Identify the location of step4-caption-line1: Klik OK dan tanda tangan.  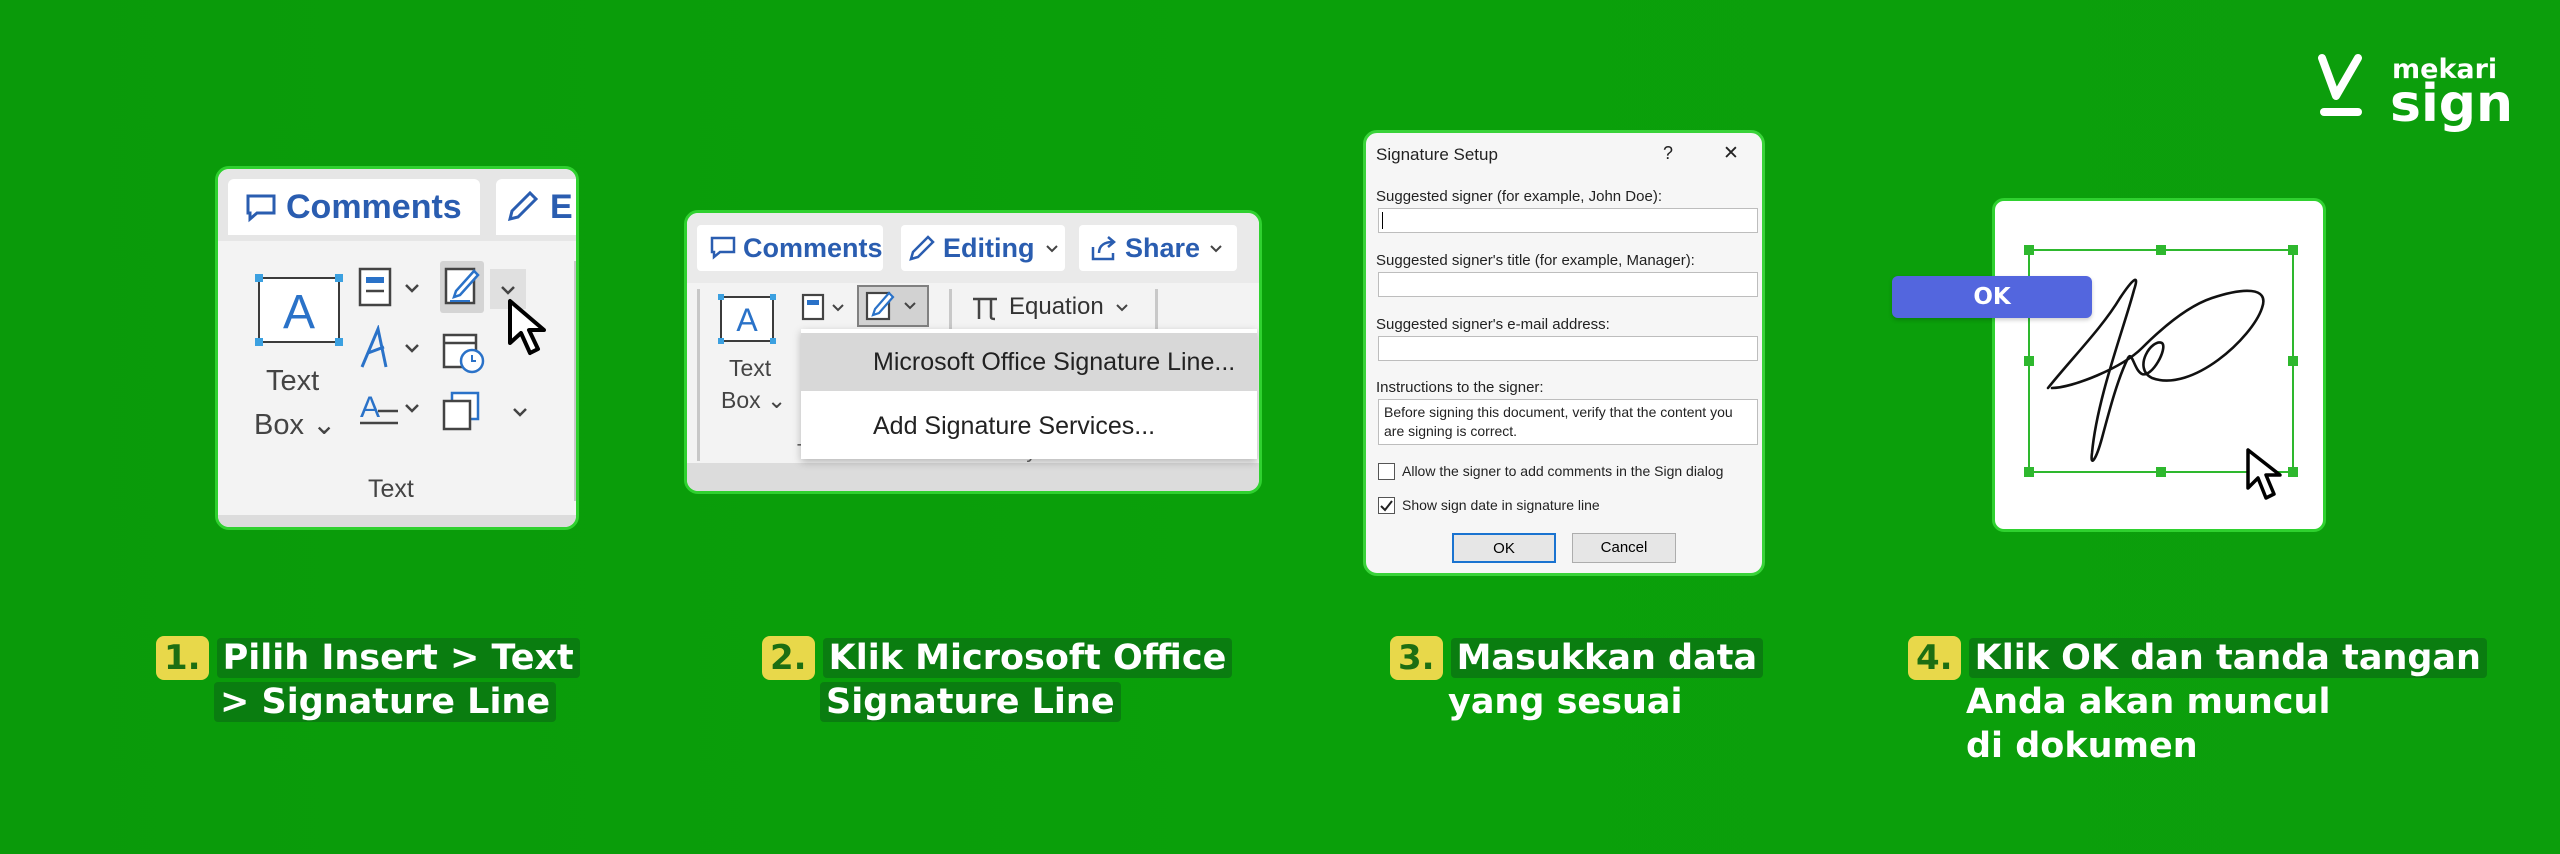
(2227, 658).